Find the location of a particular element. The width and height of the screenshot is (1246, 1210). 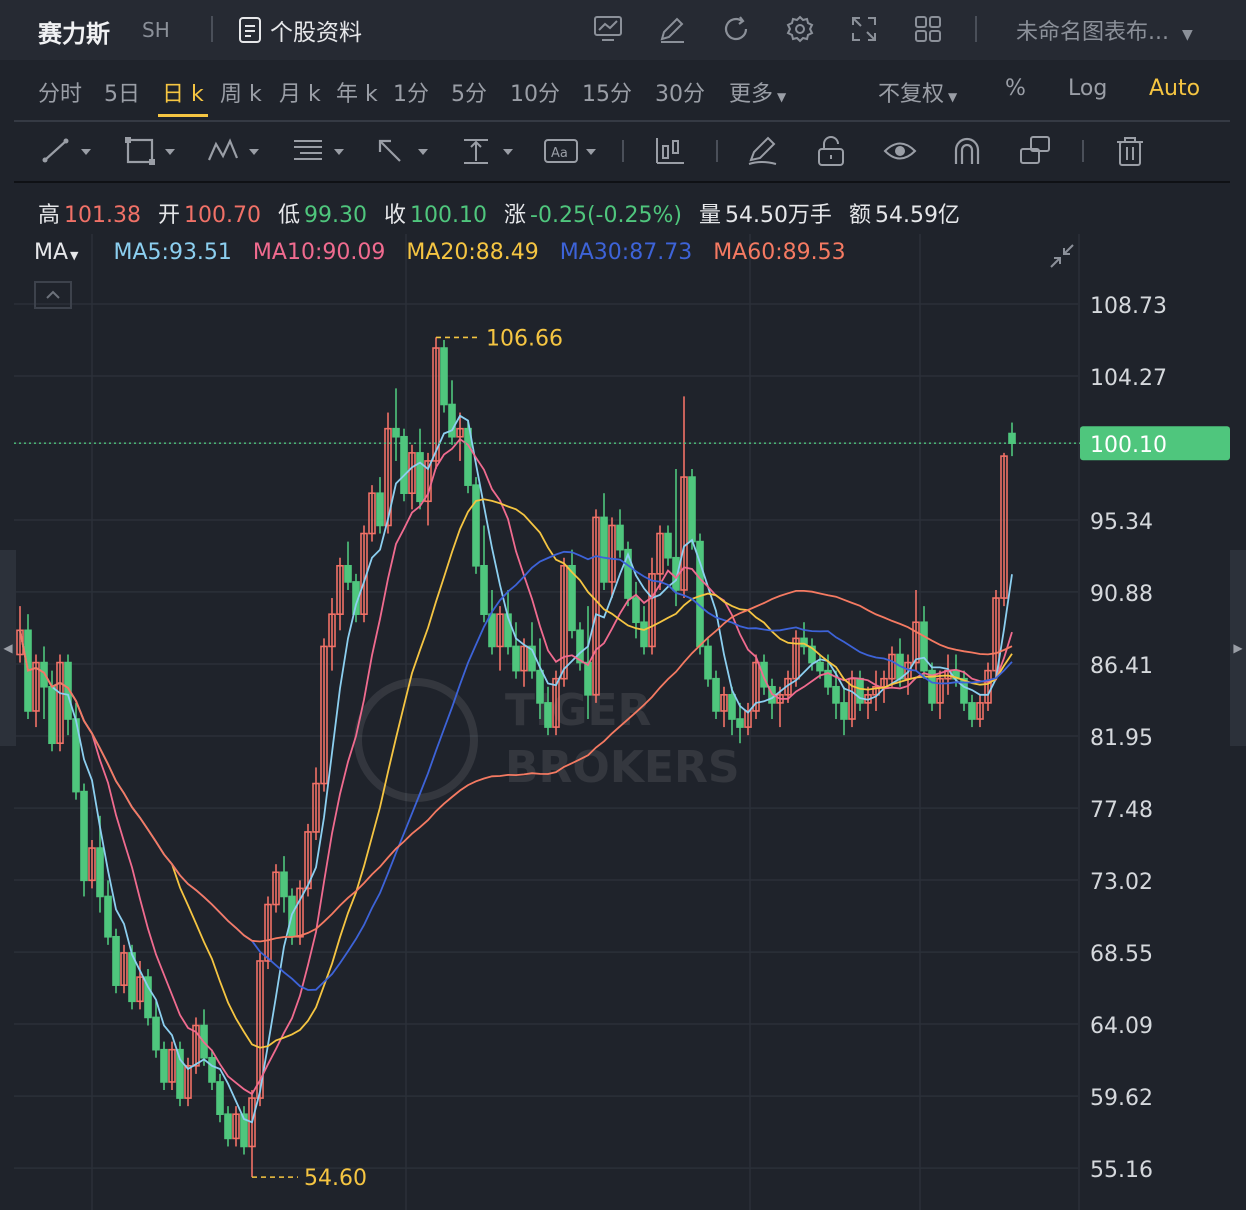

watermark-text-1: TIGER is located at coordinates (578, 710).